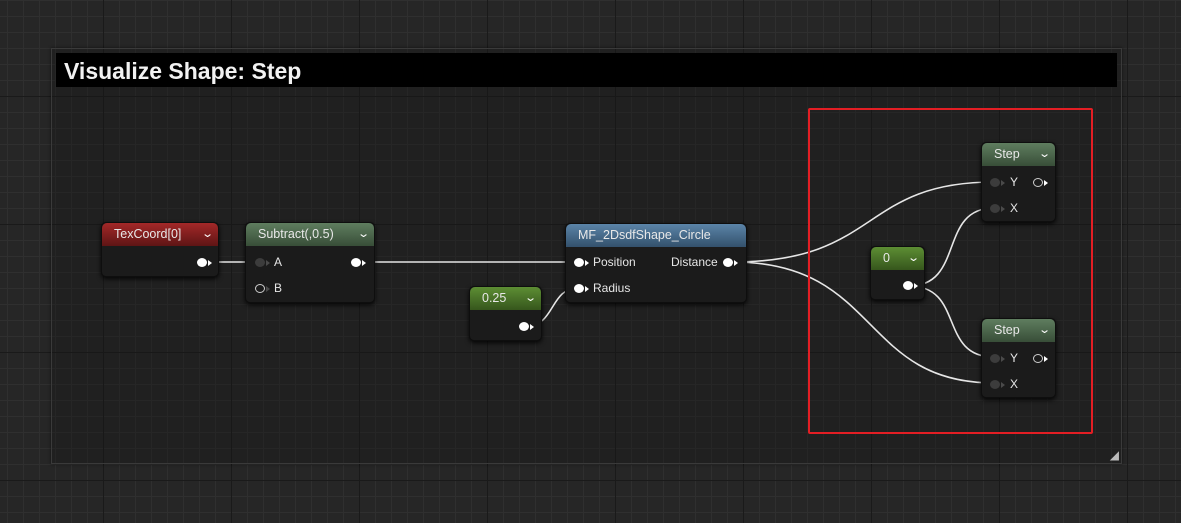 This screenshot has height=523, width=1181. Describe the element at coordinates (728, 262) in the screenshot. I see `circle-output-distance-pin` at that location.